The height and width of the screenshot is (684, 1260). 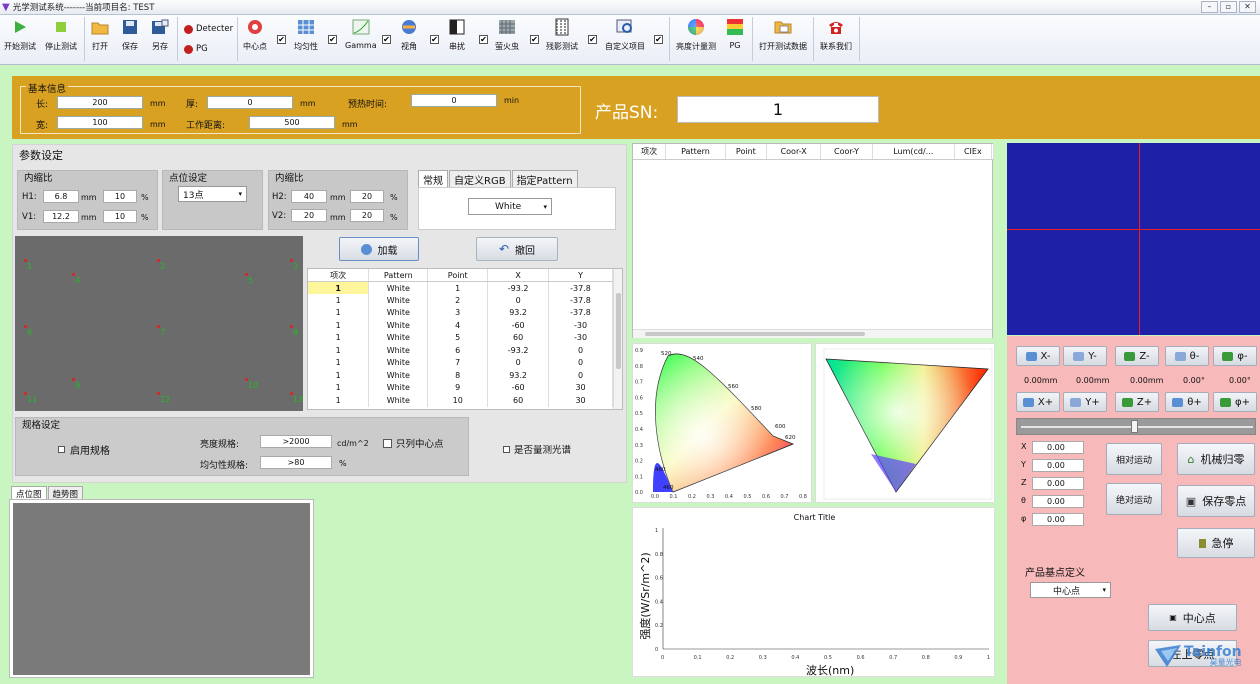 I want to click on pattern-select: White ▾, so click(x=510, y=206).